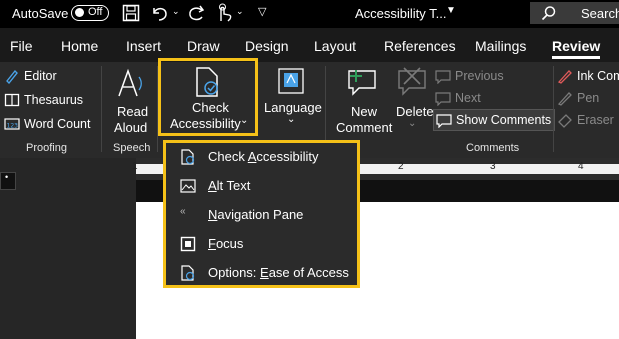 The width and height of the screenshot is (619, 339). What do you see at coordinates (493, 148) in the screenshot?
I see `comments-group-label: Comments` at bounding box center [493, 148].